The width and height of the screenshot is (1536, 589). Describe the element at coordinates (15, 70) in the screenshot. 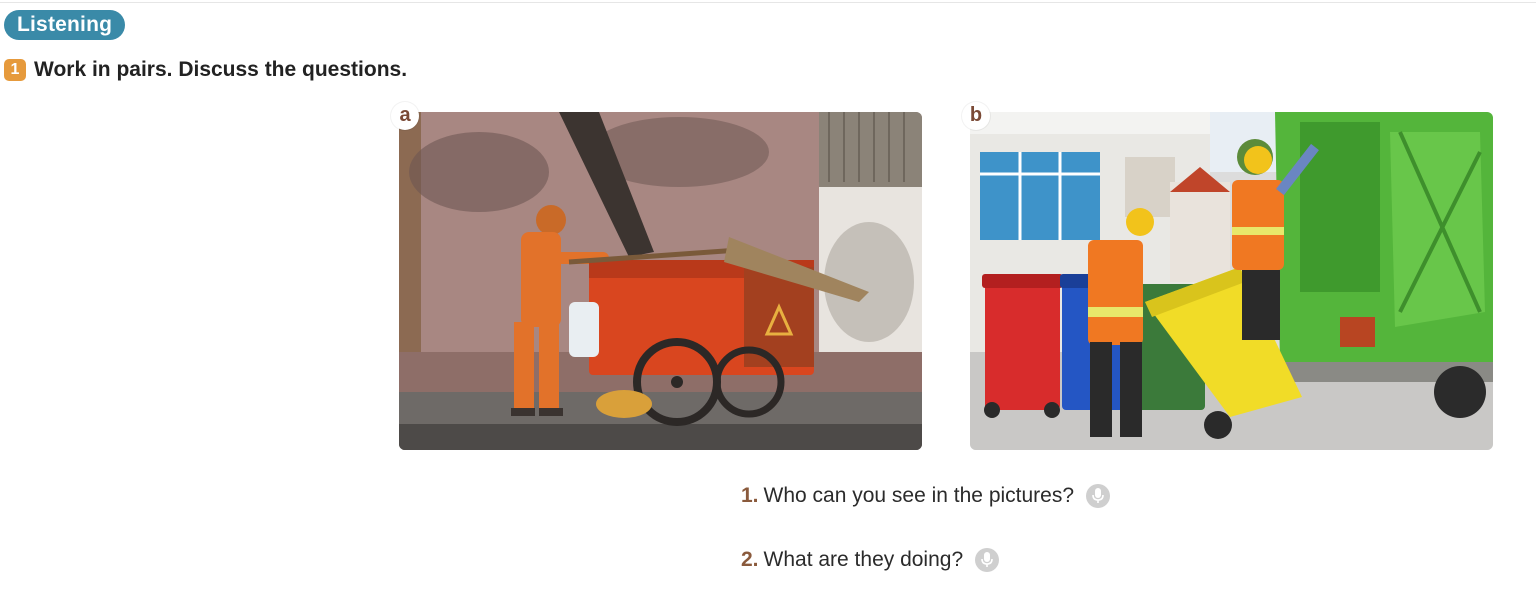

I see `exercise-number: 1` at that location.